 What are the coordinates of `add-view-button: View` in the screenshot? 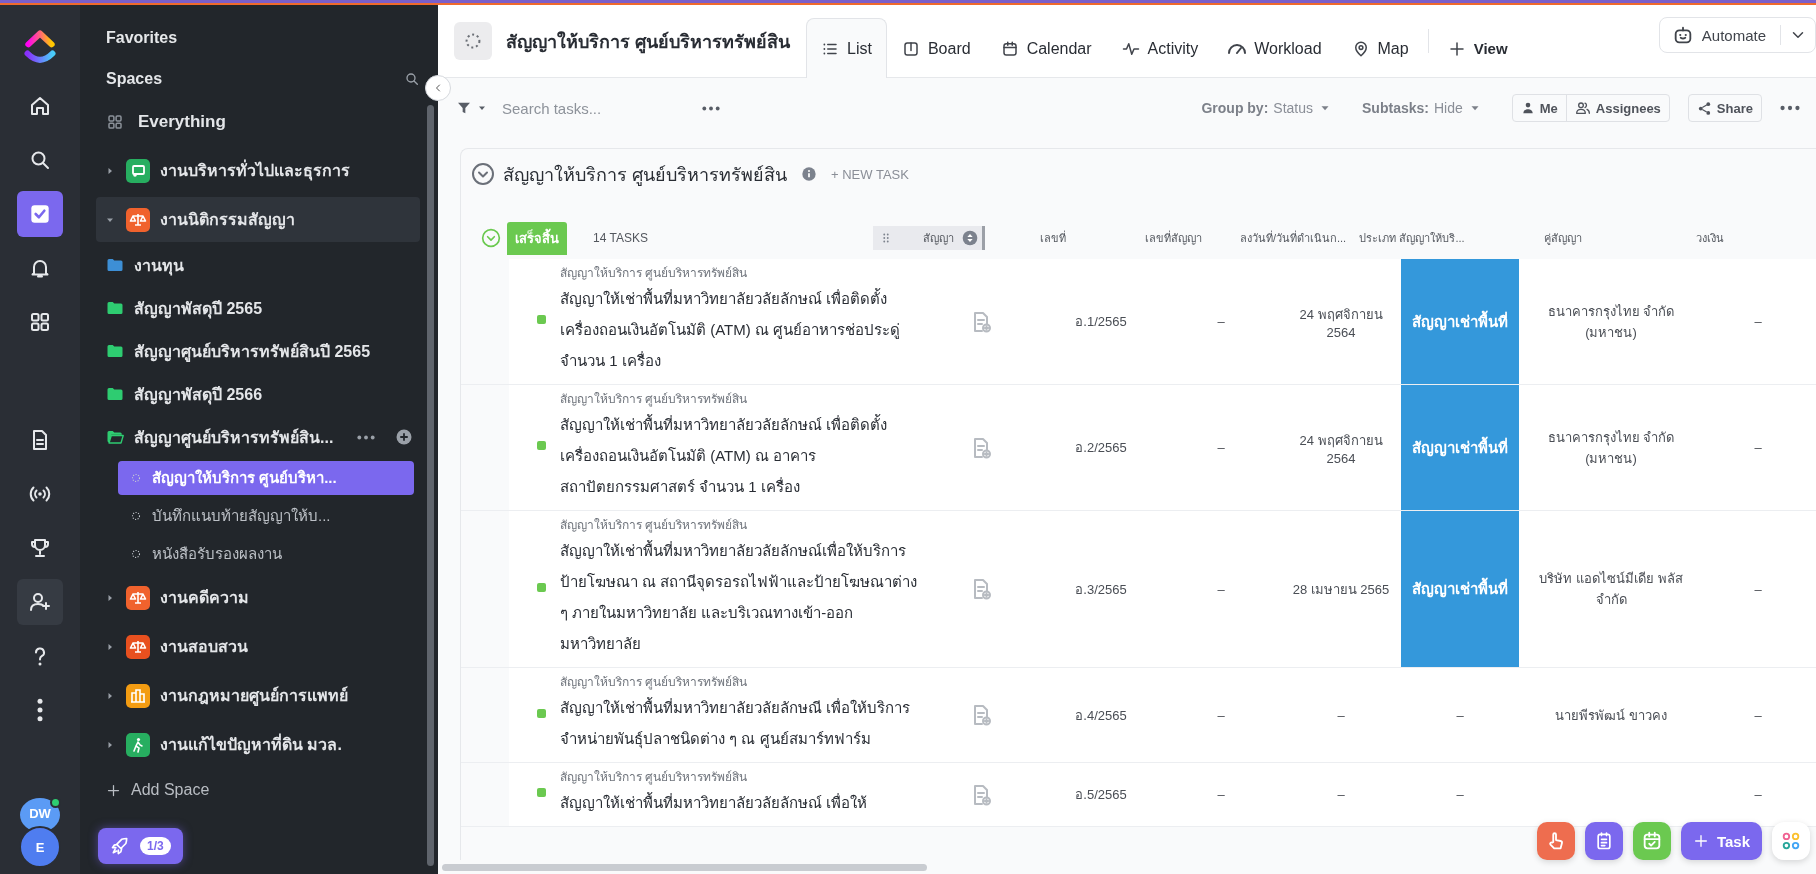 It's located at (1477, 48).